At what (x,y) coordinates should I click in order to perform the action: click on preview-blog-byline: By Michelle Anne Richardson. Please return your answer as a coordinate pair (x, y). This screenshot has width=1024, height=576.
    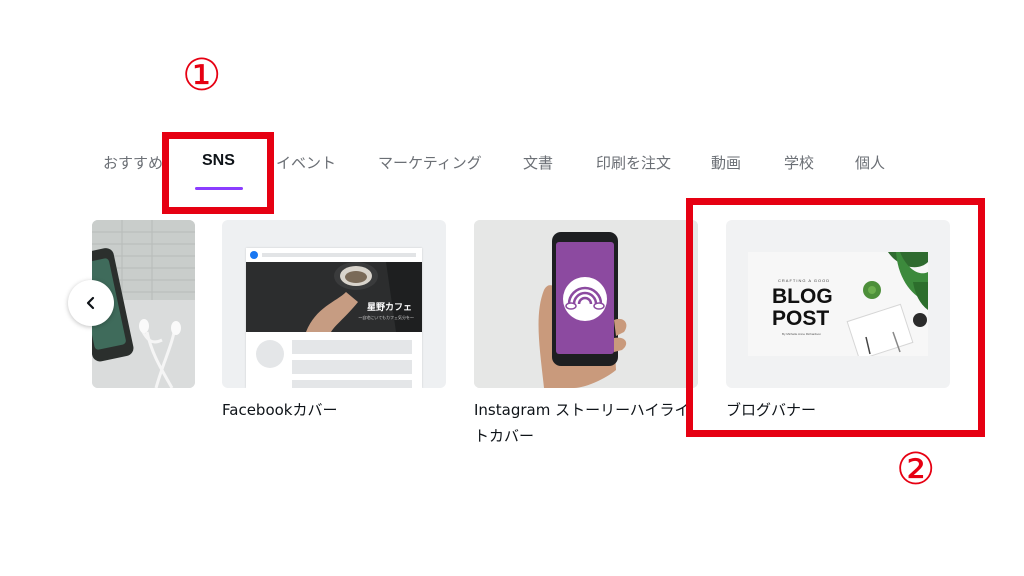
    Looking at the image, I should click on (802, 334).